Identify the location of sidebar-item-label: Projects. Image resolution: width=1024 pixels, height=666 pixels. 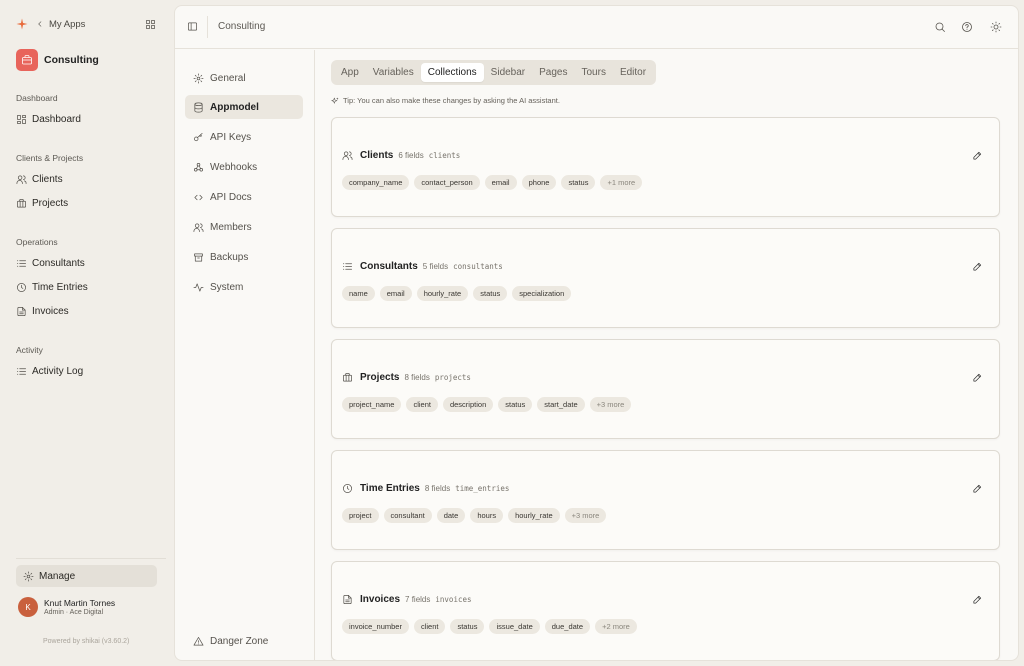
(50, 203).